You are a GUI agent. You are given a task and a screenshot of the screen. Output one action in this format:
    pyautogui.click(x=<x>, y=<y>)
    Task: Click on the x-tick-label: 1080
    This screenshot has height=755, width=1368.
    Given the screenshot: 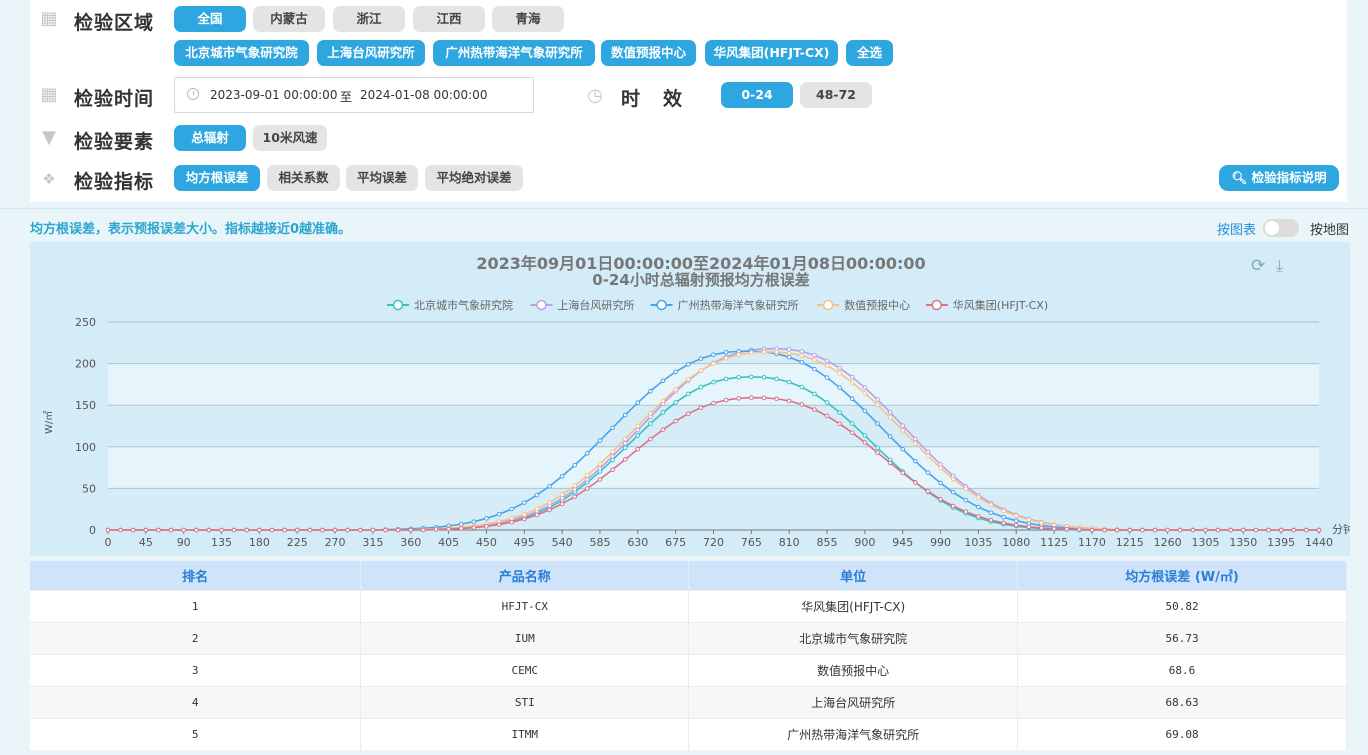 What is the action you would take?
    pyautogui.click(x=1016, y=542)
    